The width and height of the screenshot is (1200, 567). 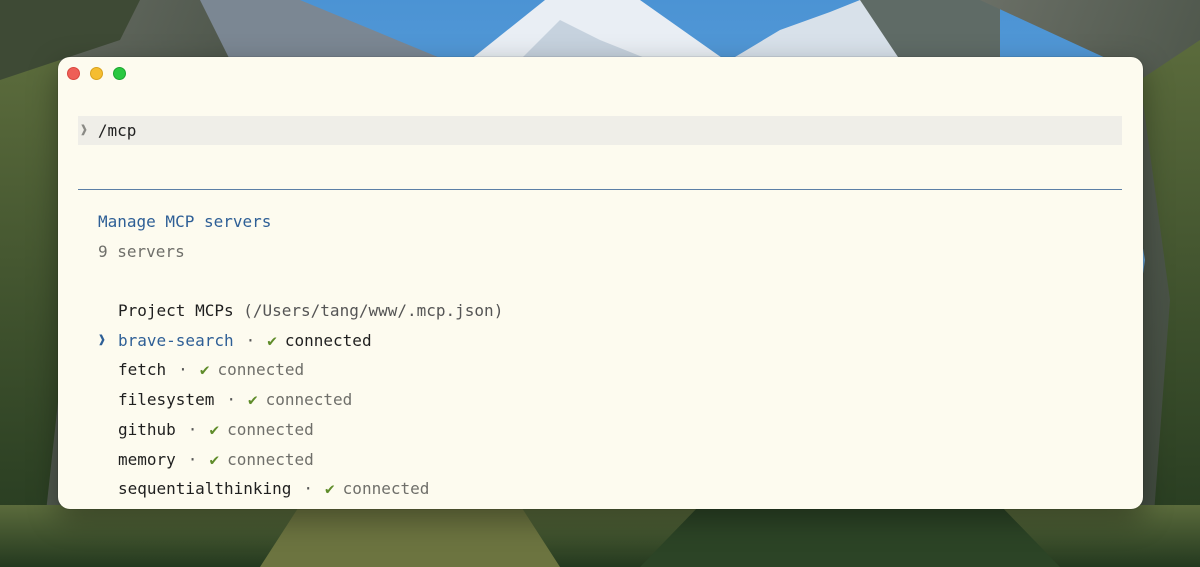 What do you see at coordinates (176, 311) in the screenshot?
I see `section-label: Project MCPs` at bounding box center [176, 311].